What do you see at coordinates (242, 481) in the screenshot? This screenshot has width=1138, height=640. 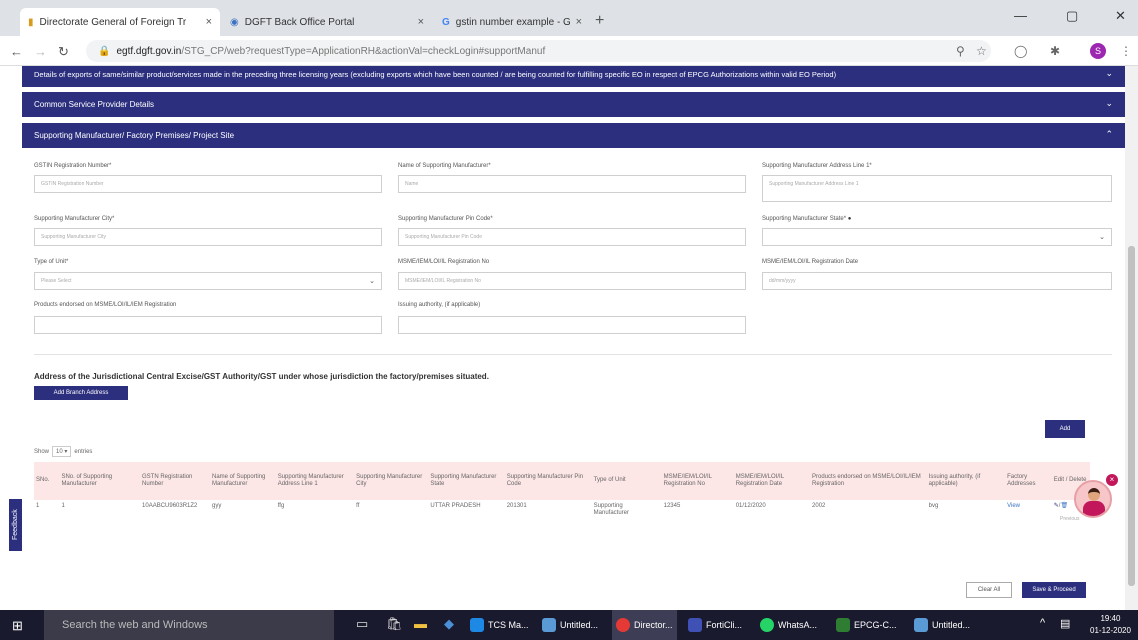 I see `col-header: Name of Supporting Manufacturer` at bounding box center [242, 481].